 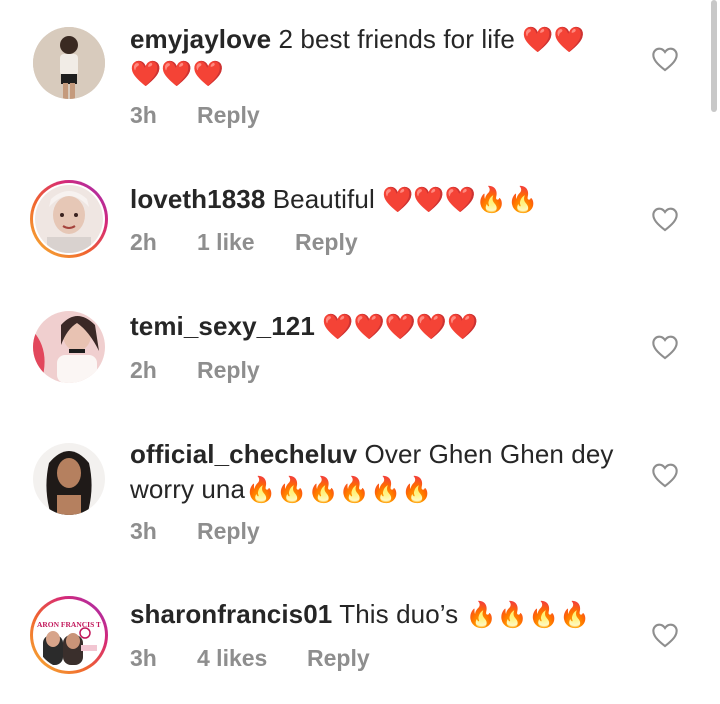 What do you see at coordinates (177, 73) in the screenshot?
I see `emoji-group: ❤️❤️❤️` at bounding box center [177, 73].